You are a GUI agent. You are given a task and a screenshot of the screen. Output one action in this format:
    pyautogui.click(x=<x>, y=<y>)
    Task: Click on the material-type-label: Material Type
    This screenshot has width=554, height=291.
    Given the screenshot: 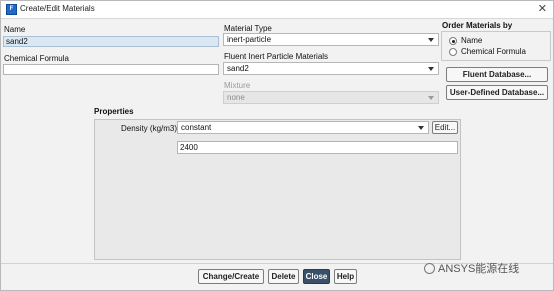 What is the action you would take?
    pyautogui.click(x=248, y=28)
    